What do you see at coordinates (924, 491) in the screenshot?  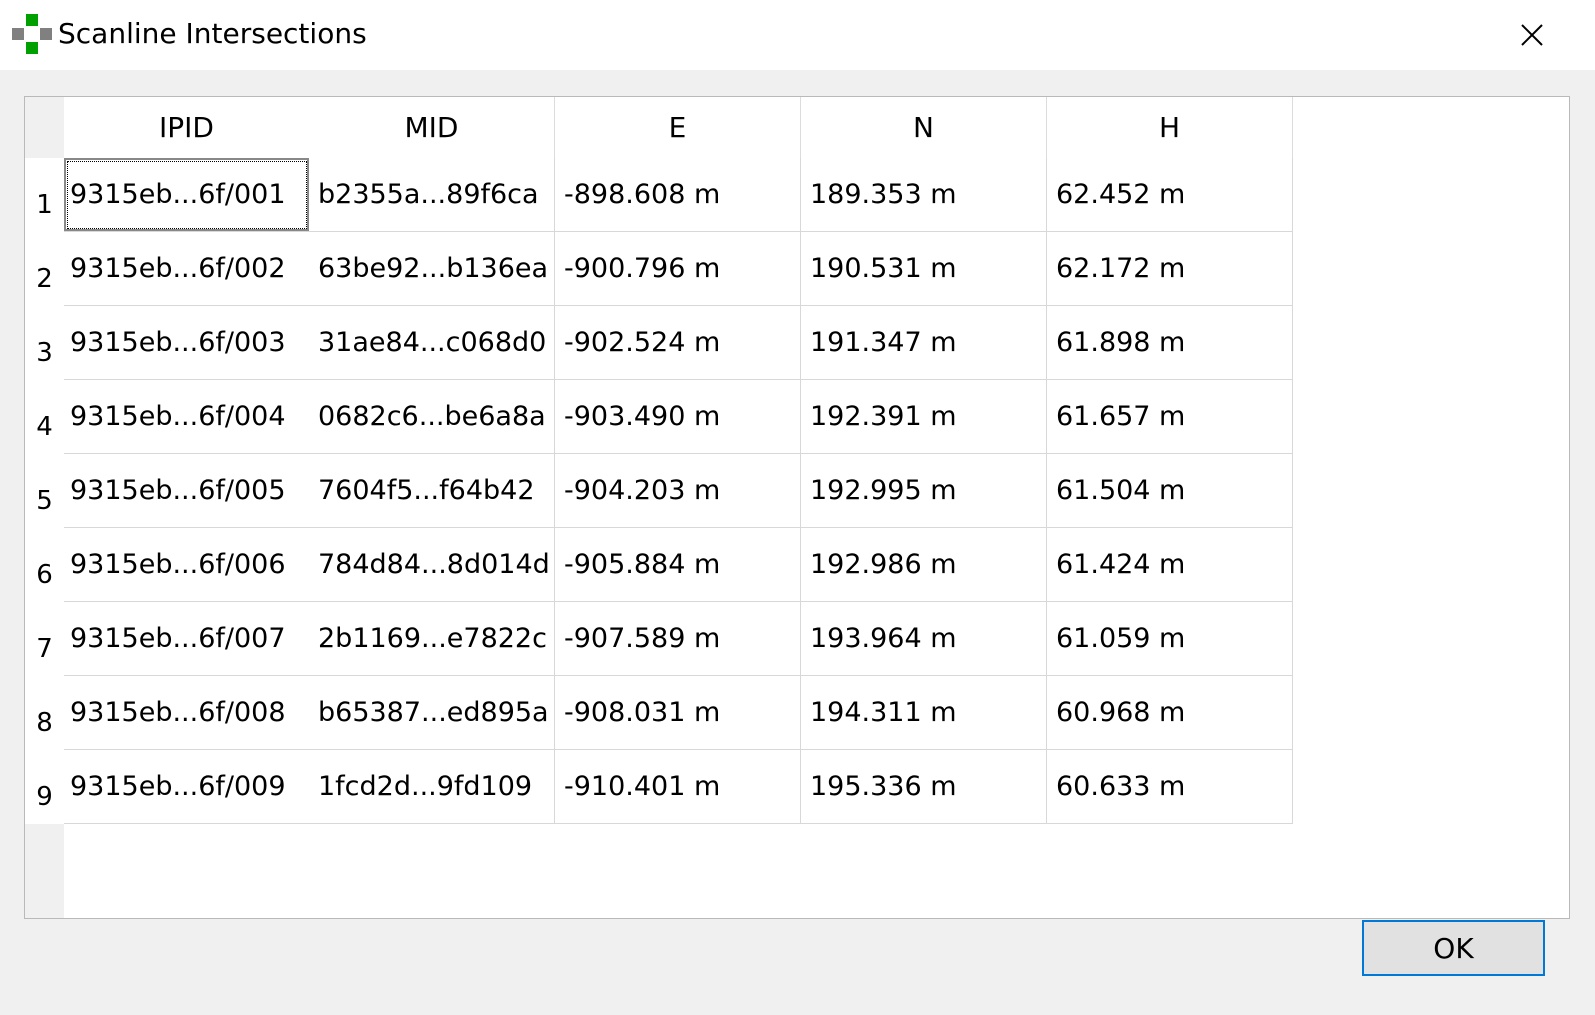 I see `table-cell-n: 192.995 m` at bounding box center [924, 491].